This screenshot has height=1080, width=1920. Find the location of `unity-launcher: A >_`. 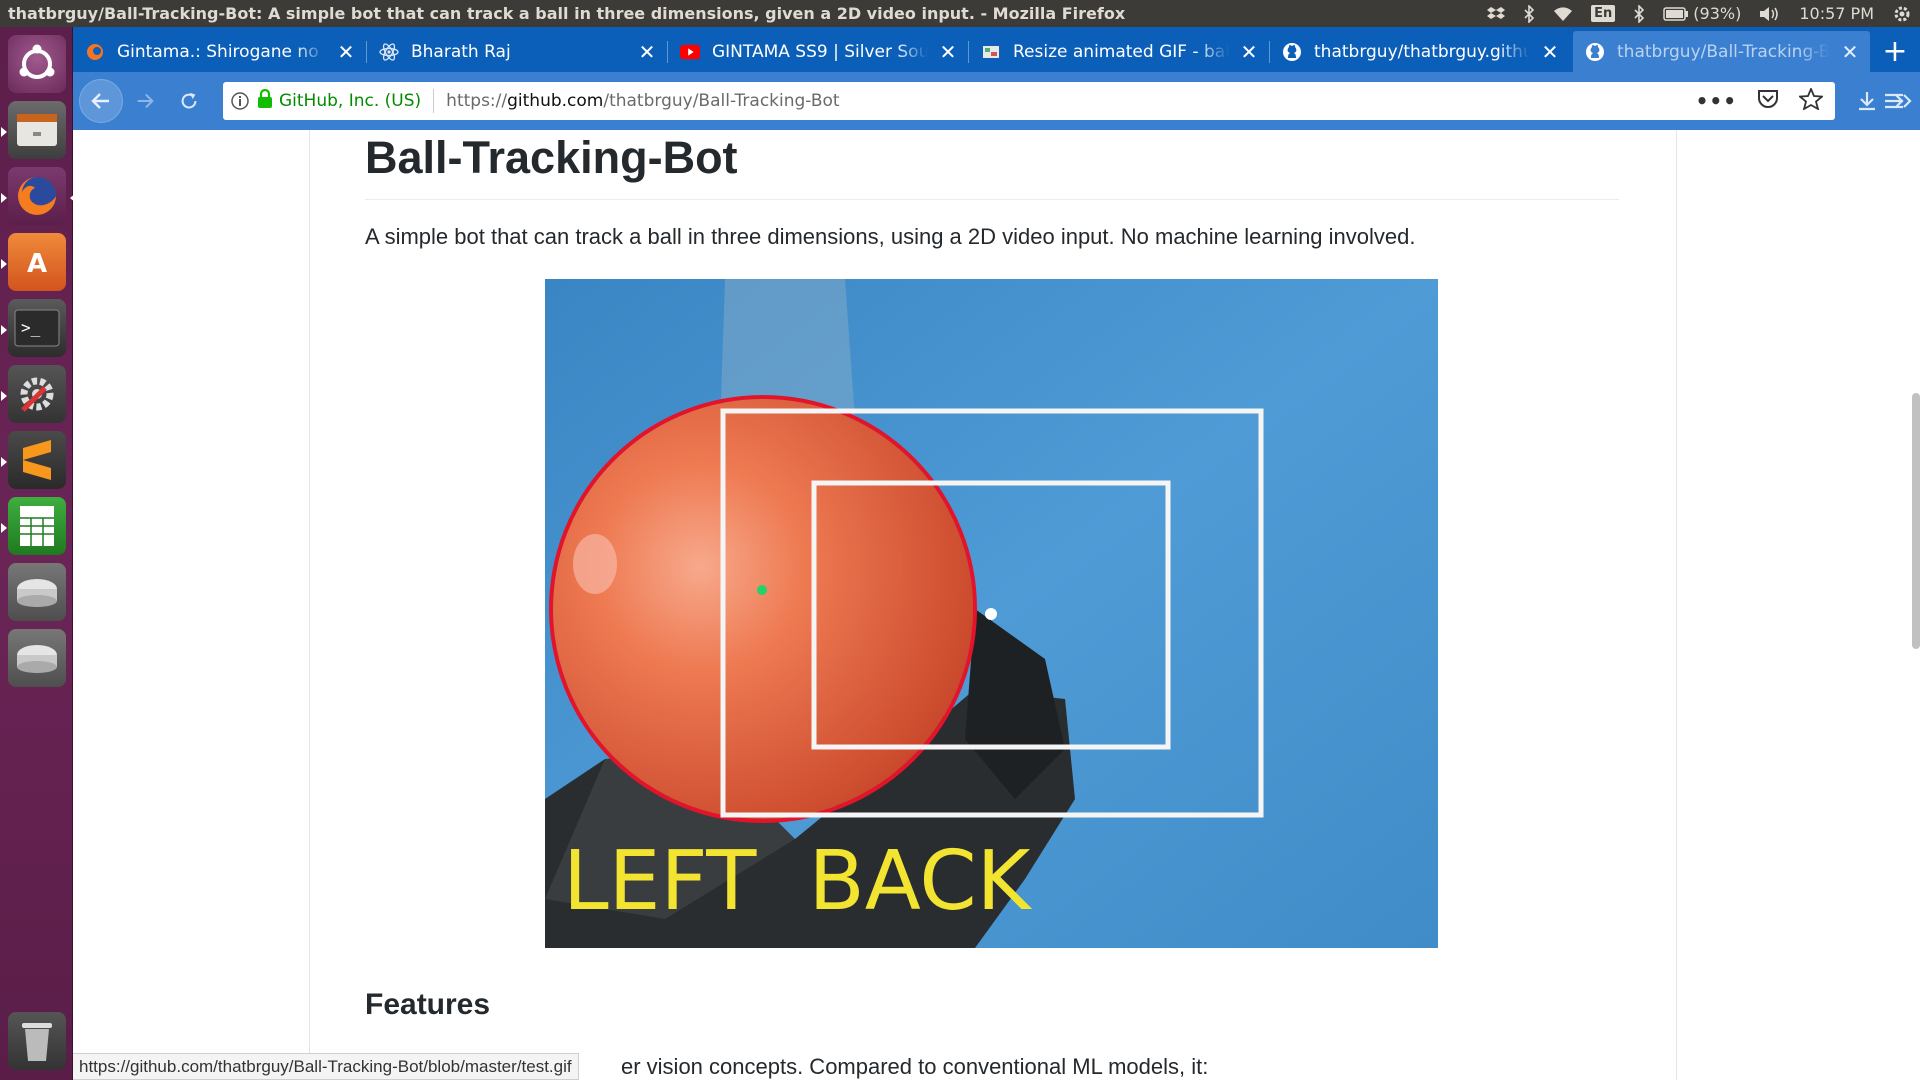

unity-launcher: A >_ is located at coordinates (38, 553).